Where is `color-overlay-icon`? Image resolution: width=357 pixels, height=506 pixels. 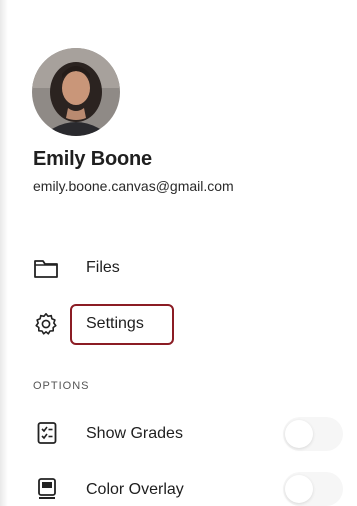
color-overlay-icon is located at coordinates (47, 491).